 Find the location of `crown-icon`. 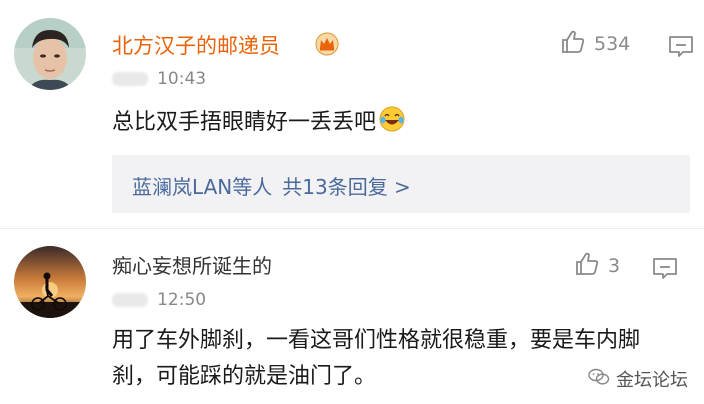

crown-icon is located at coordinates (327, 44).